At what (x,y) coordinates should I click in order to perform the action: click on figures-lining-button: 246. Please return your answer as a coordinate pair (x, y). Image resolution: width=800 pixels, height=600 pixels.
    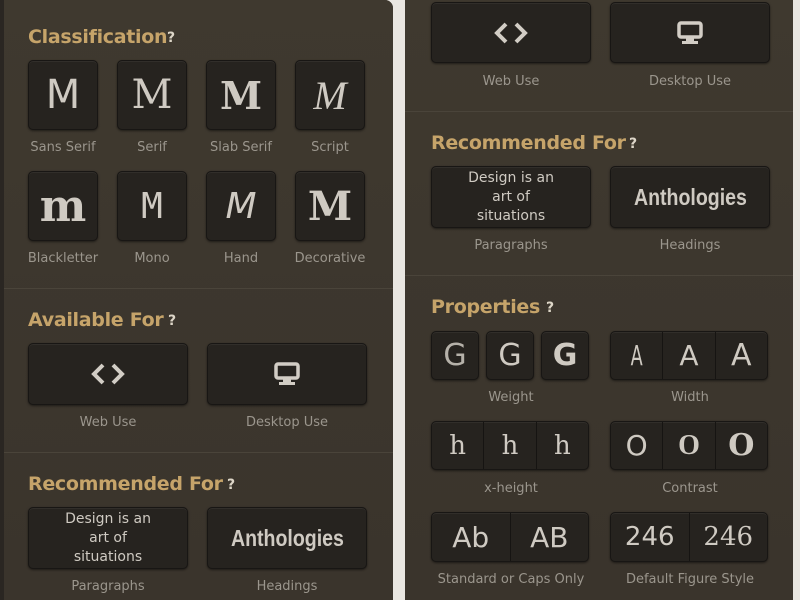
    Looking at the image, I should click on (650, 537).